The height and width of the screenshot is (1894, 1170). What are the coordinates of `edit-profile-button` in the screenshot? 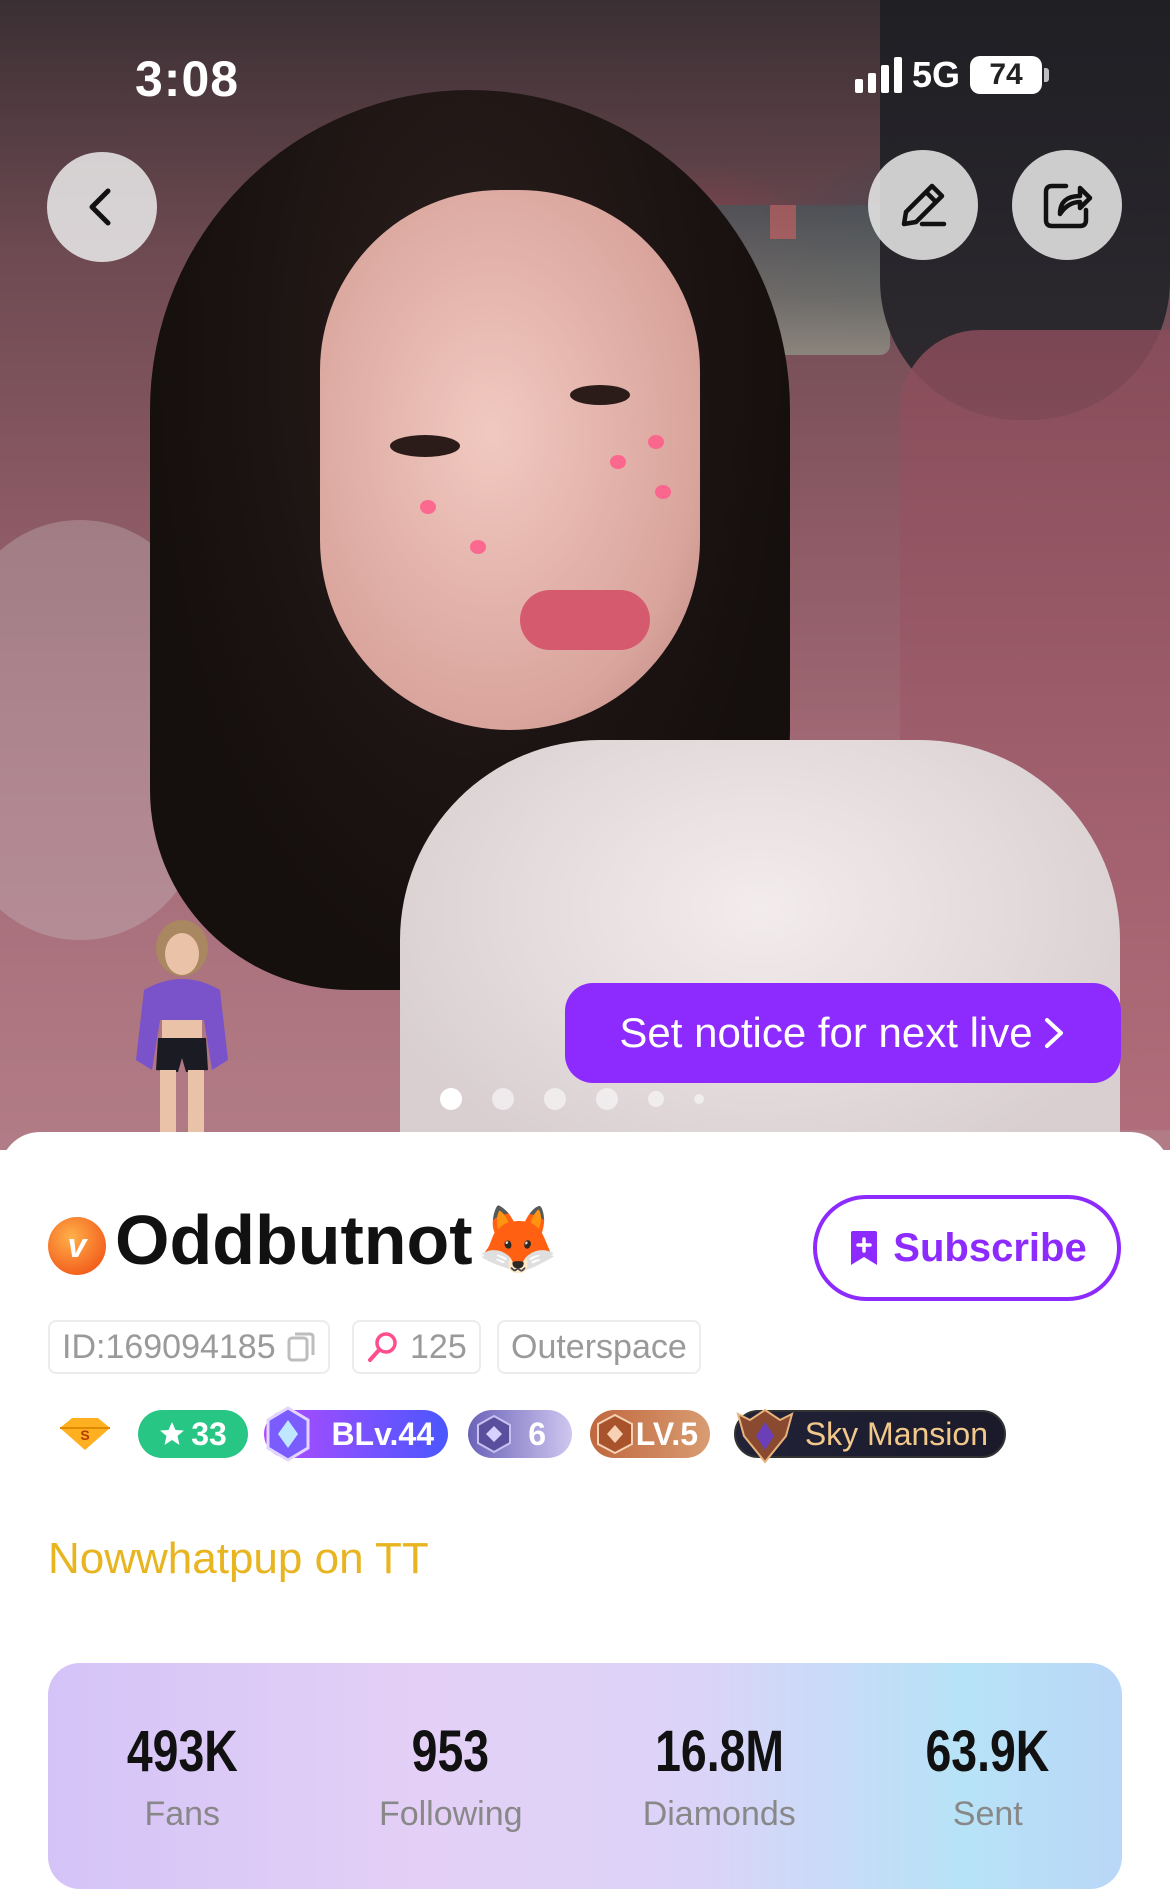 It's located at (923, 205).